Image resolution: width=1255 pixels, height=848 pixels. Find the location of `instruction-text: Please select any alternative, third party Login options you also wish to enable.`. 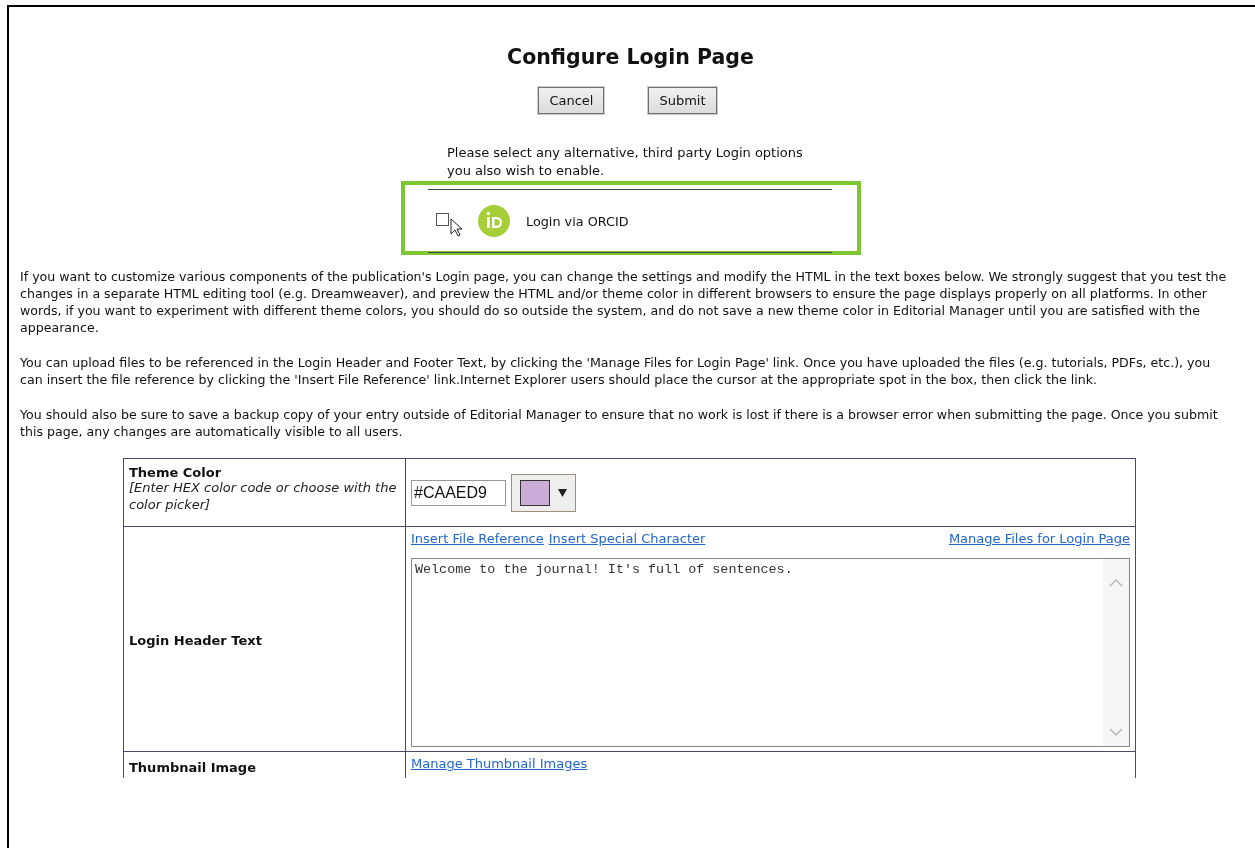

instruction-text: Please select any alternative, third party Login options you also wish to enable. is located at coordinates (625, 162).